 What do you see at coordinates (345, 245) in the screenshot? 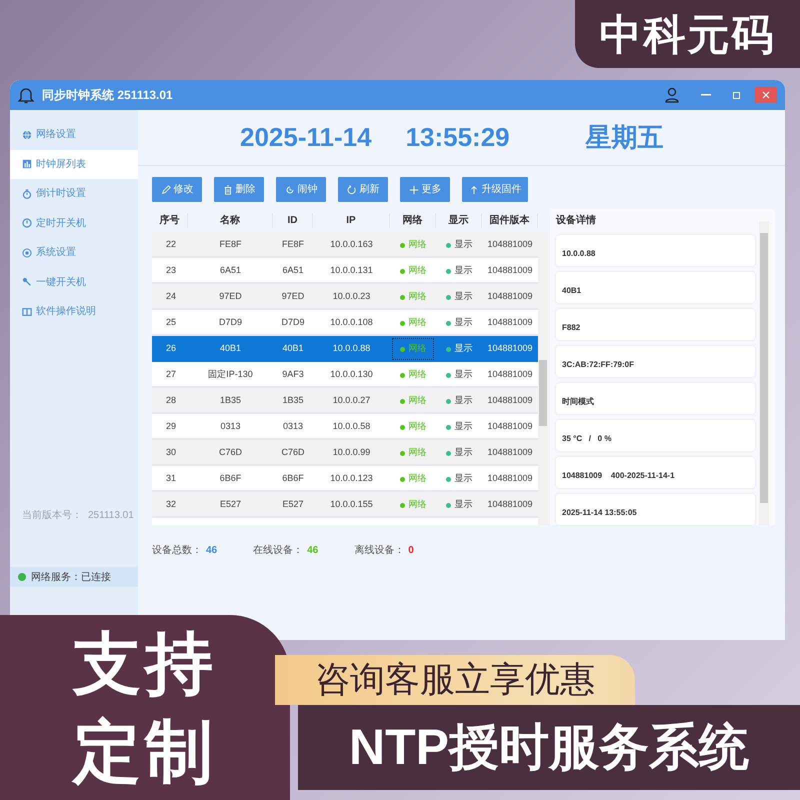
I see `table-row: 22 FE8F FE8F 10.0.0.163 网络 显示 104881009` at bounding box center [345, 245].